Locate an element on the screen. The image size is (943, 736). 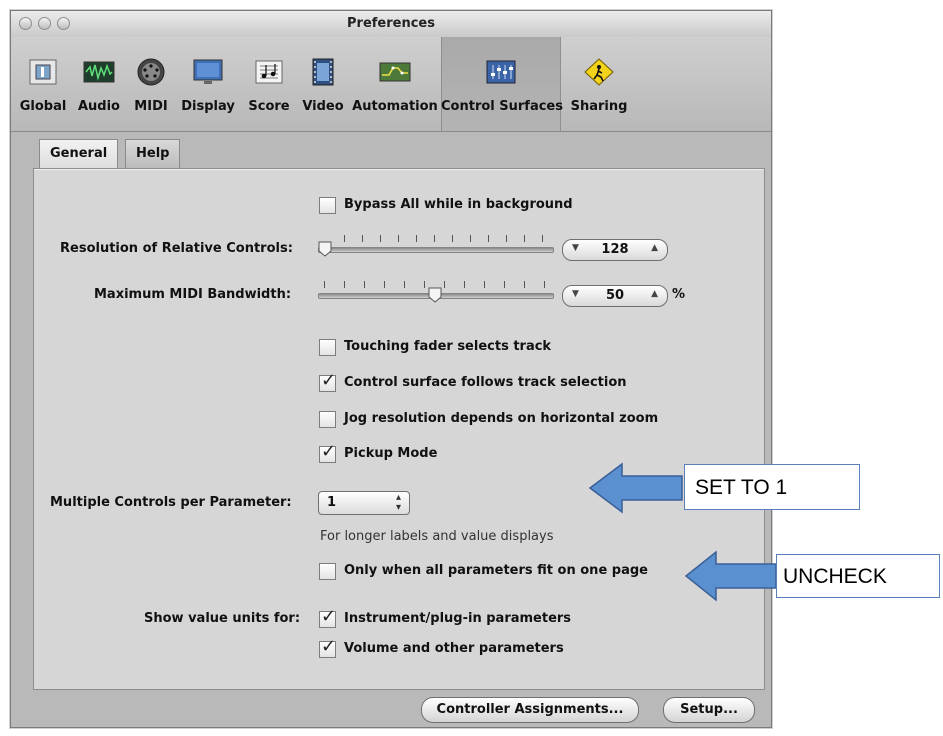
multiple-note: For longer labels and value displays is located at coordinates (437, 536).